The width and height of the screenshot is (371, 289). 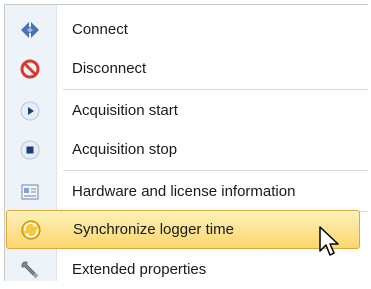 I want to click on menu-item-synchronize-logger-time: Synchronize logger time, so click(x=183, y=229).